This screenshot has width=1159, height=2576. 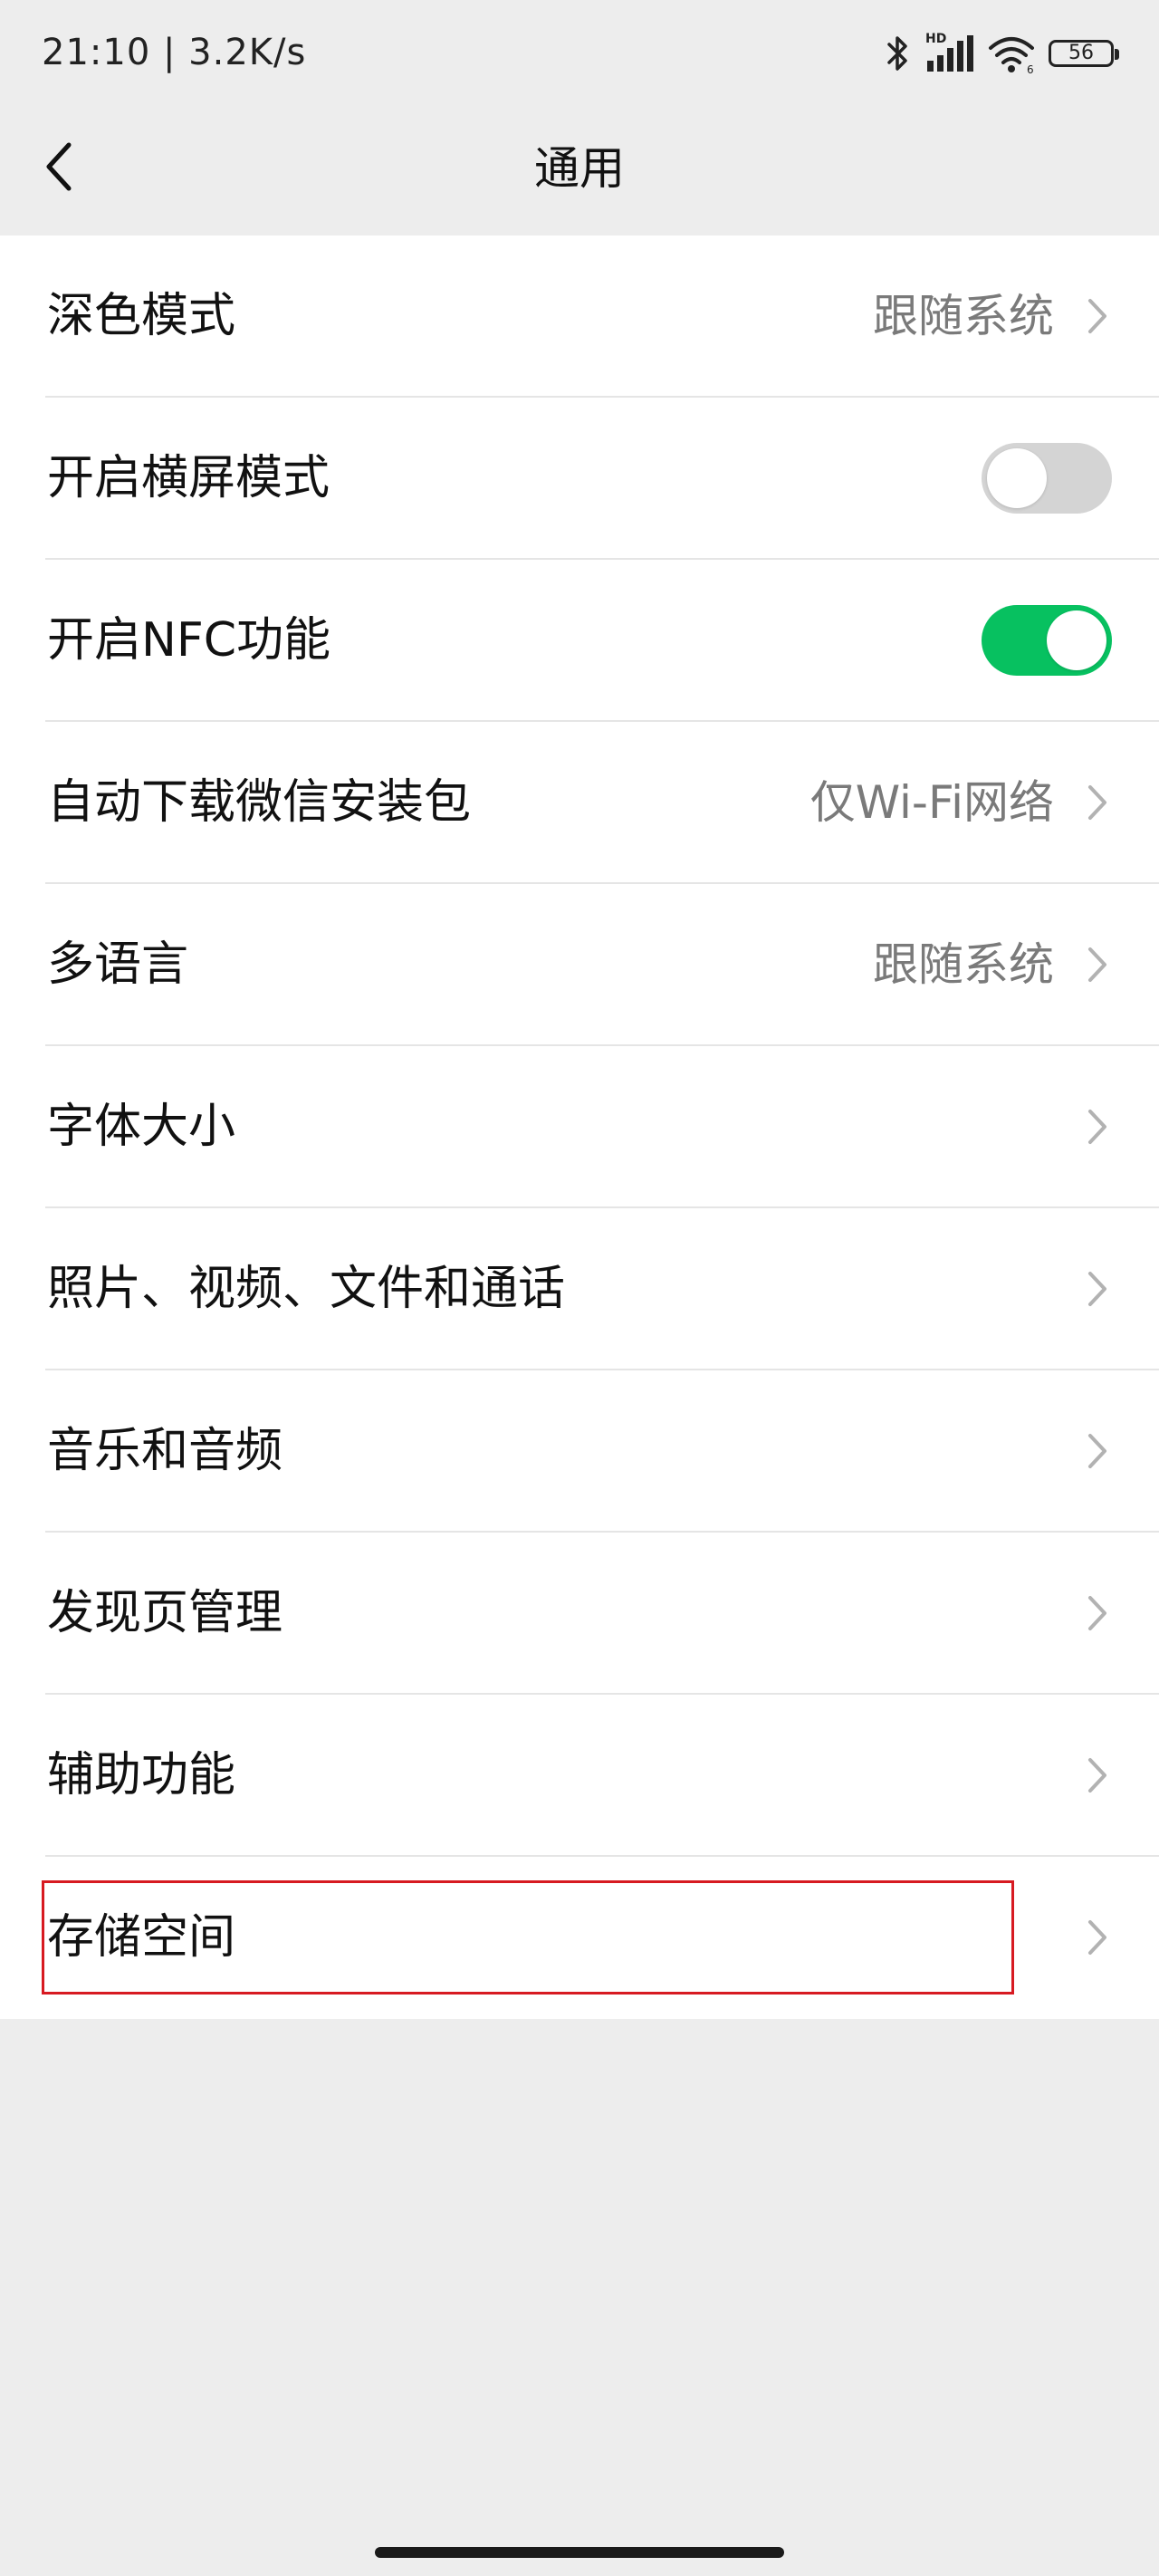 I want to click on setting-label: 照片、视频、文件和通话, so click(x=306, y=1289).